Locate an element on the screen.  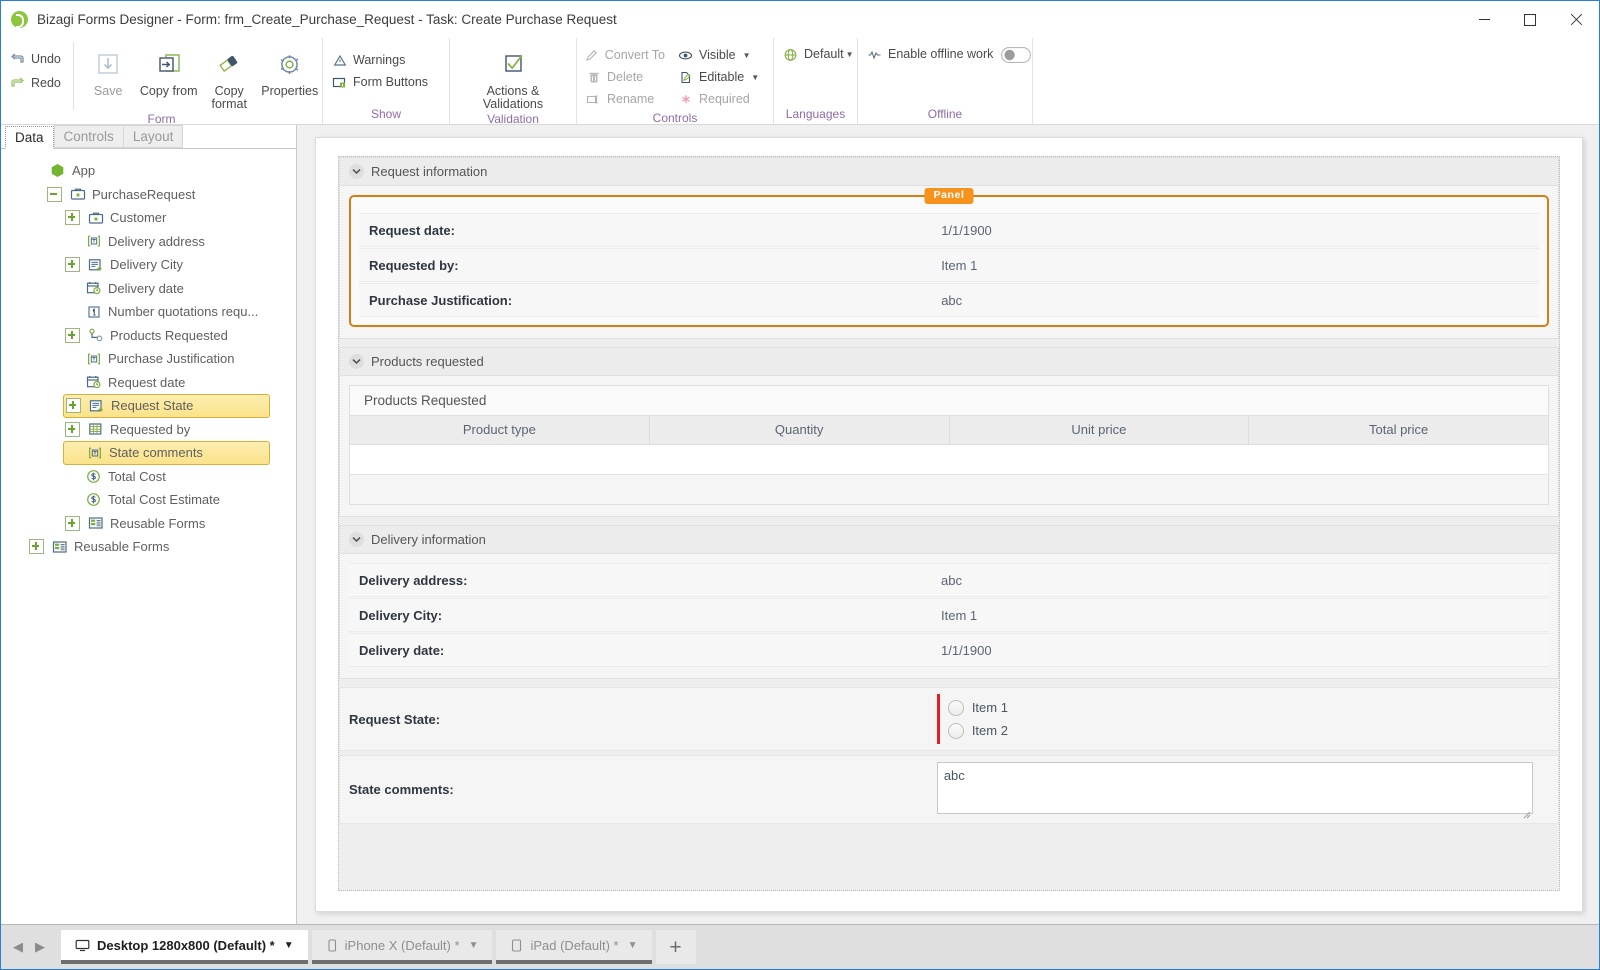
tree-item-delivery-address: Delivery address is located at coordinates (166, 242).